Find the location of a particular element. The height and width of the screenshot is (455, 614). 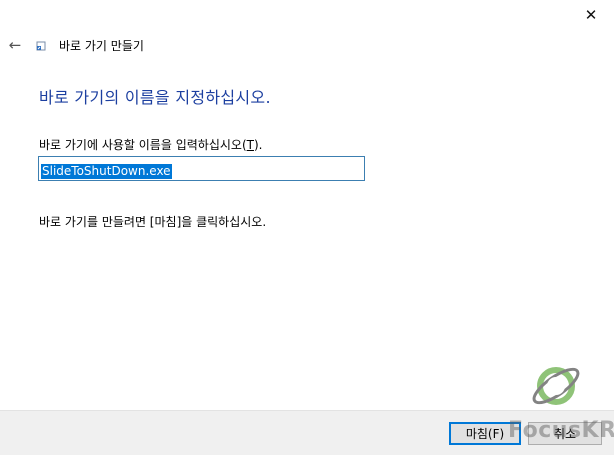

back-button: ← is located at coordinates (15, 45).